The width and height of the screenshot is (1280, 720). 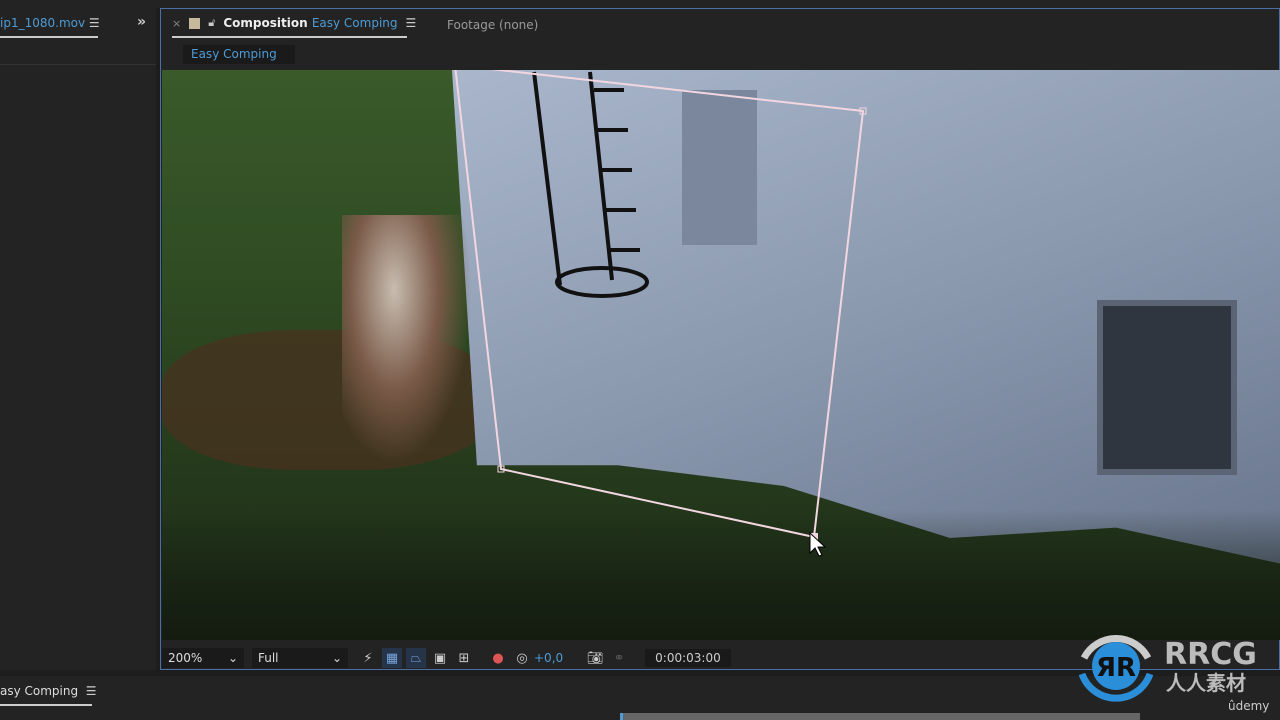 What do you see at coordinates (464, 658) in the screenshot?
I see `toggle-guides-icon: ⊞` at bounding box center [464, 658].